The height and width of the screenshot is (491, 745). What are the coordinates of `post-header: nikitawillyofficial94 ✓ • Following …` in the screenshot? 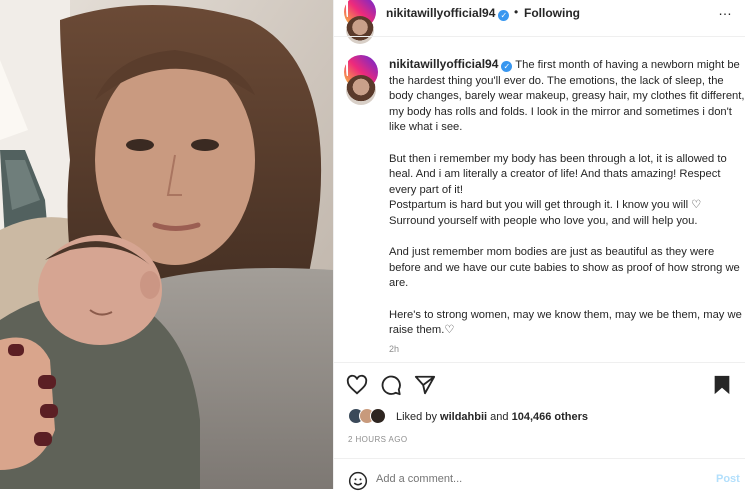 It's located at (539, 31).